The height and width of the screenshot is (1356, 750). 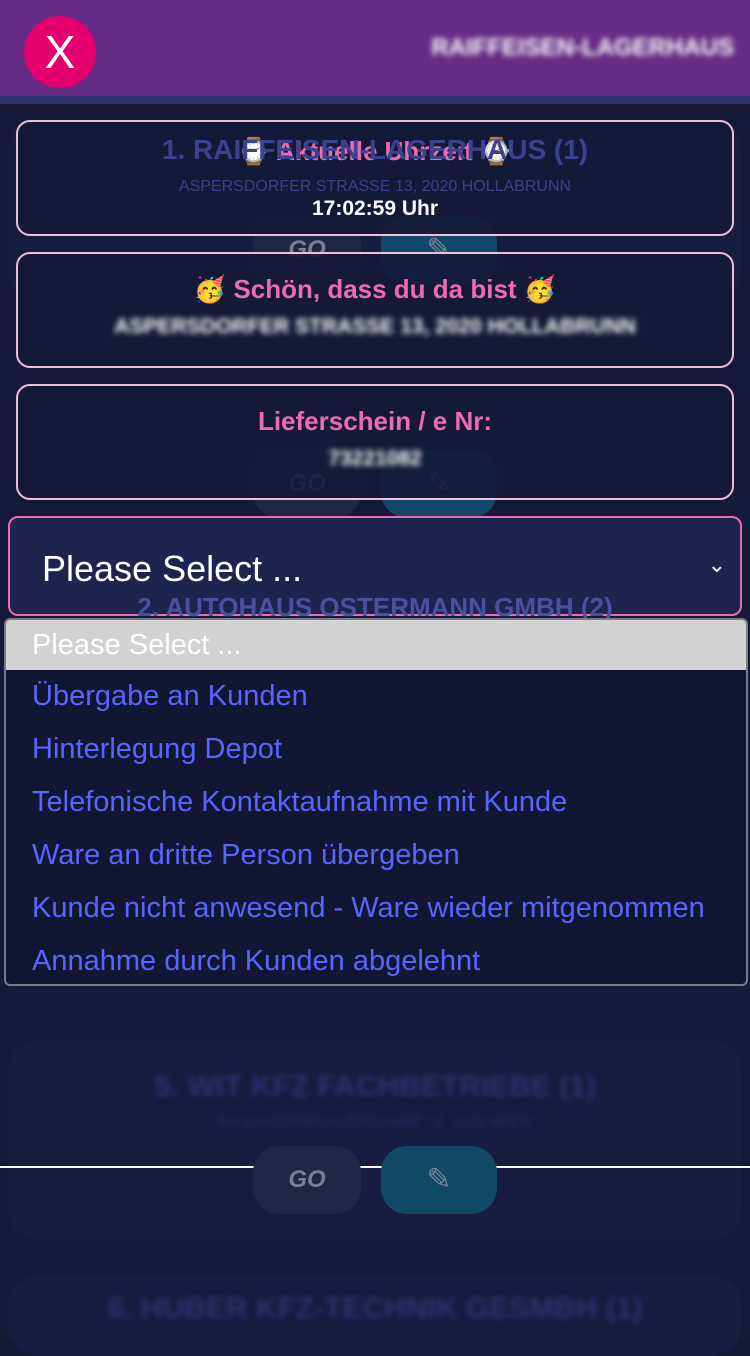 I want to click on status-select: Please Select ... ⌄, so click(x=375, y=566).